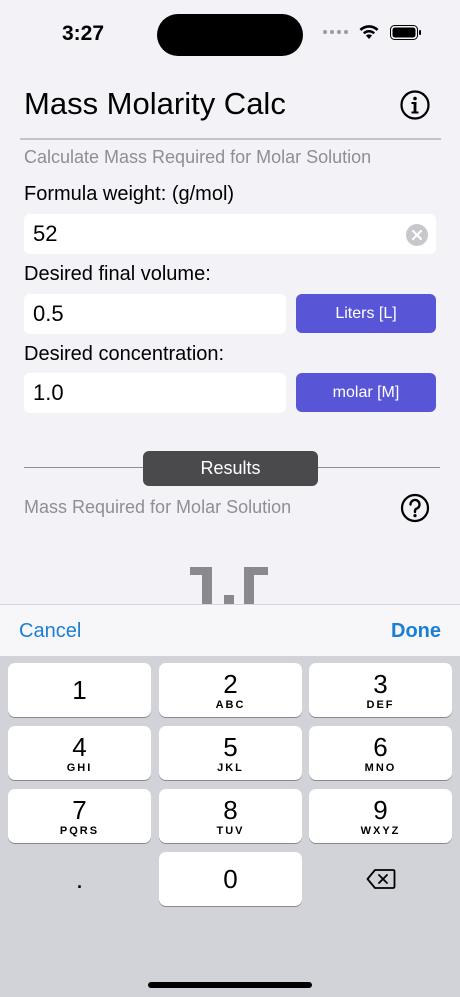 The image size is (460, 997). I want to click on backspace-key, so click(380, 879).